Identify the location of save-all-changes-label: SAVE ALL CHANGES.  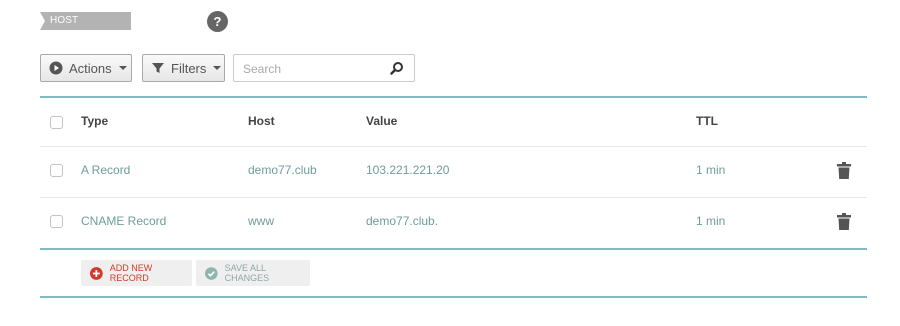
(247, 273).